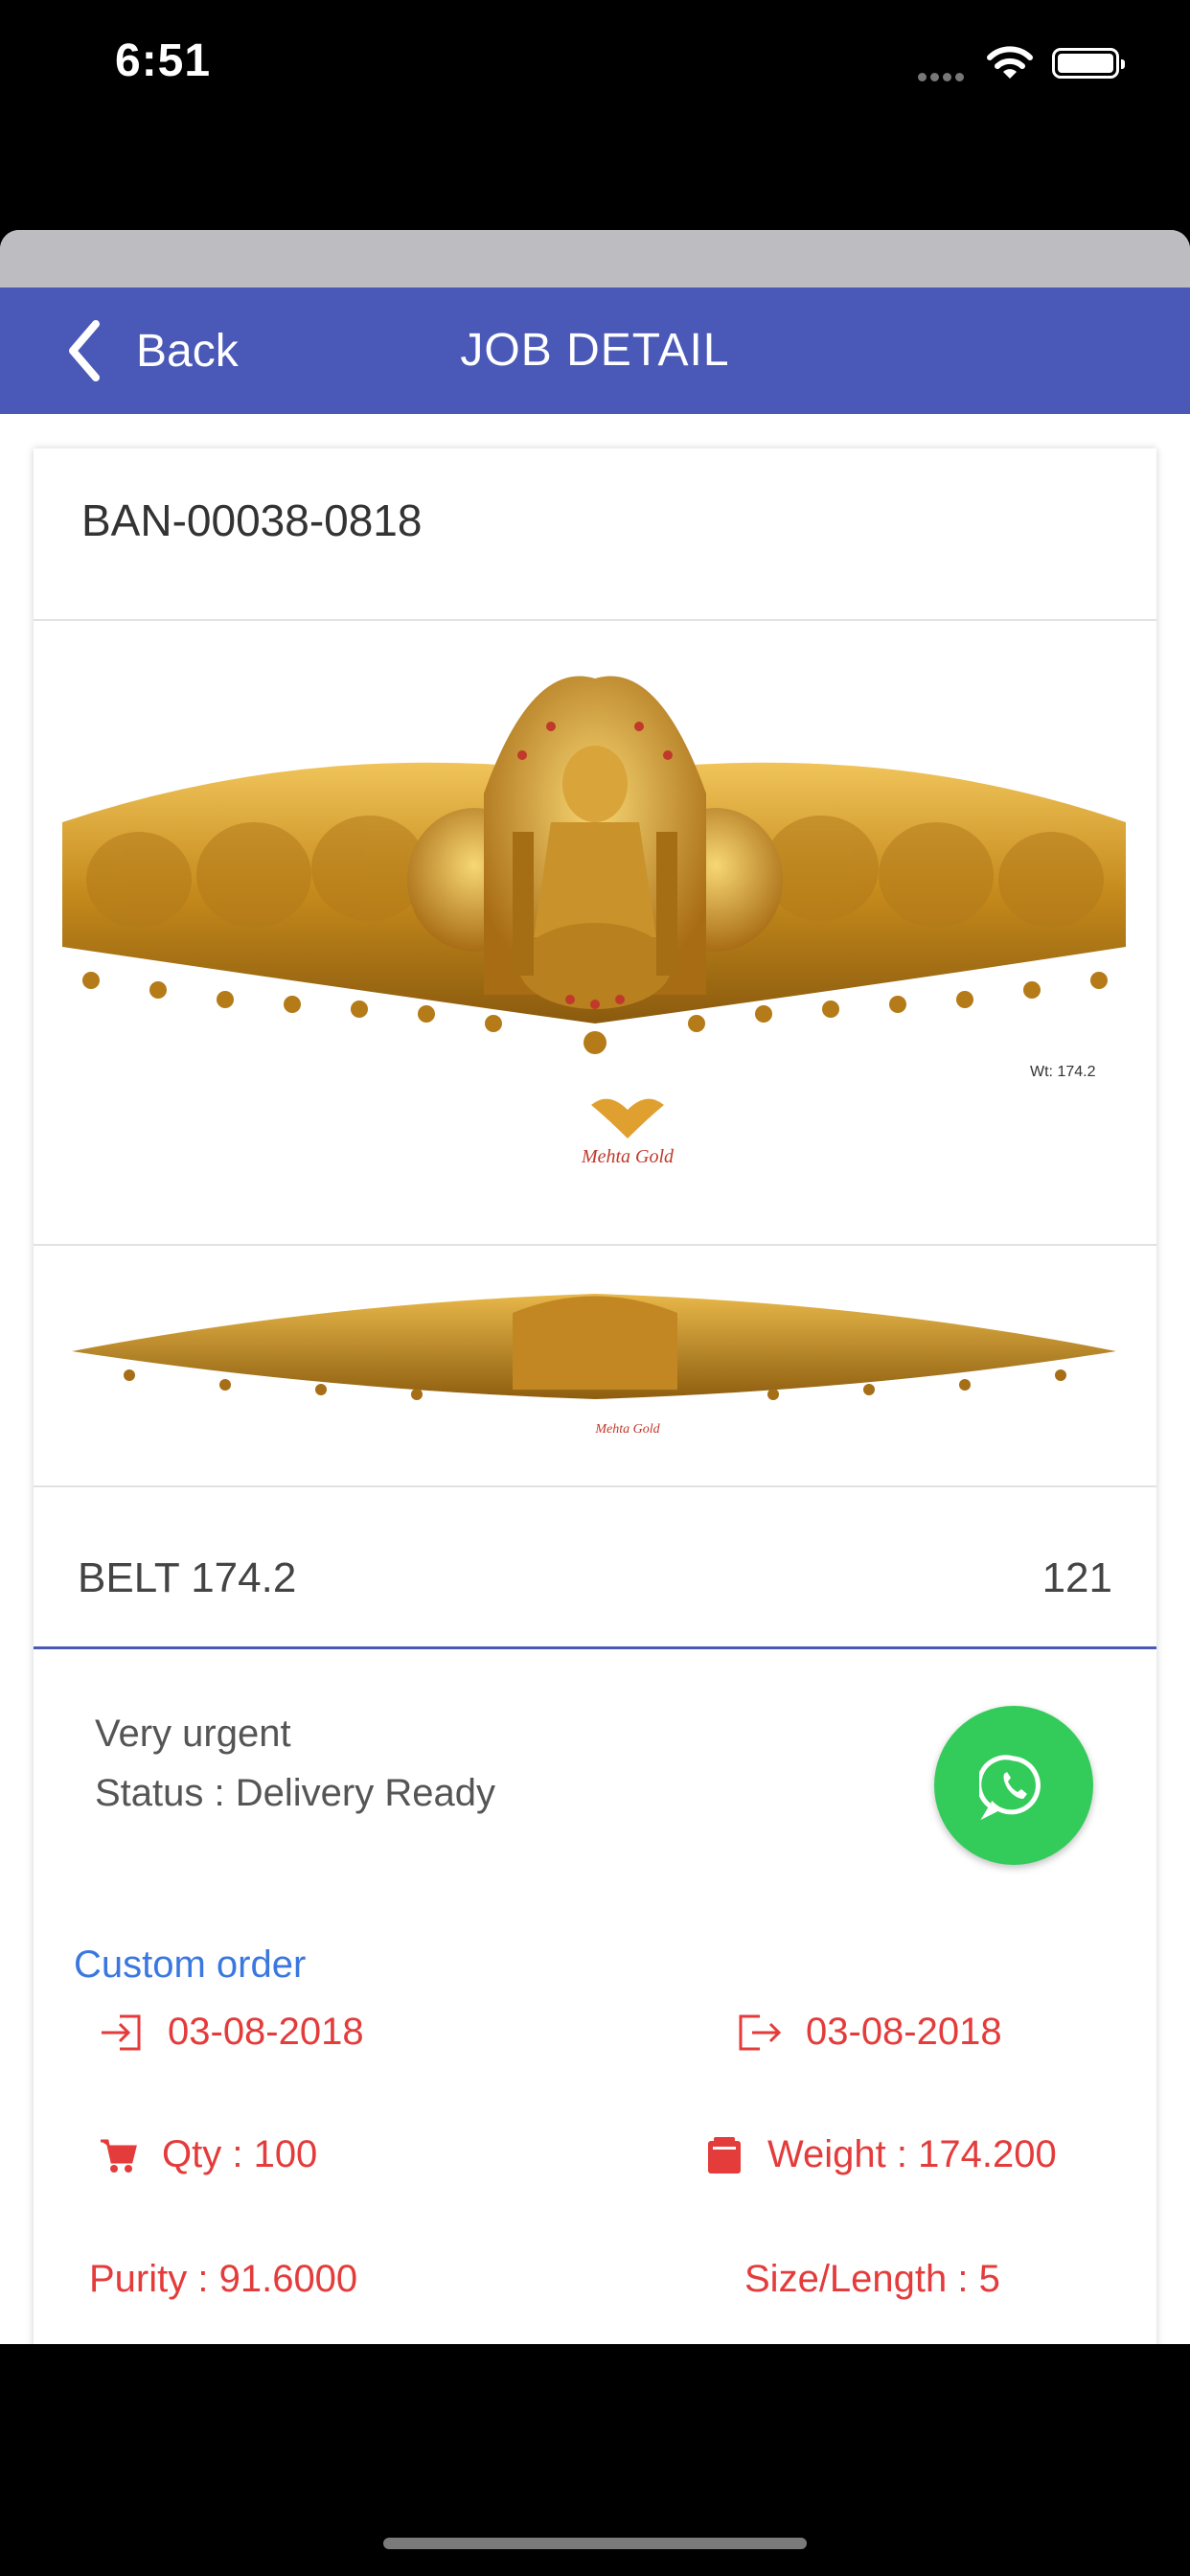  I want to click on whatsapp-button, so click(1014, 1786).